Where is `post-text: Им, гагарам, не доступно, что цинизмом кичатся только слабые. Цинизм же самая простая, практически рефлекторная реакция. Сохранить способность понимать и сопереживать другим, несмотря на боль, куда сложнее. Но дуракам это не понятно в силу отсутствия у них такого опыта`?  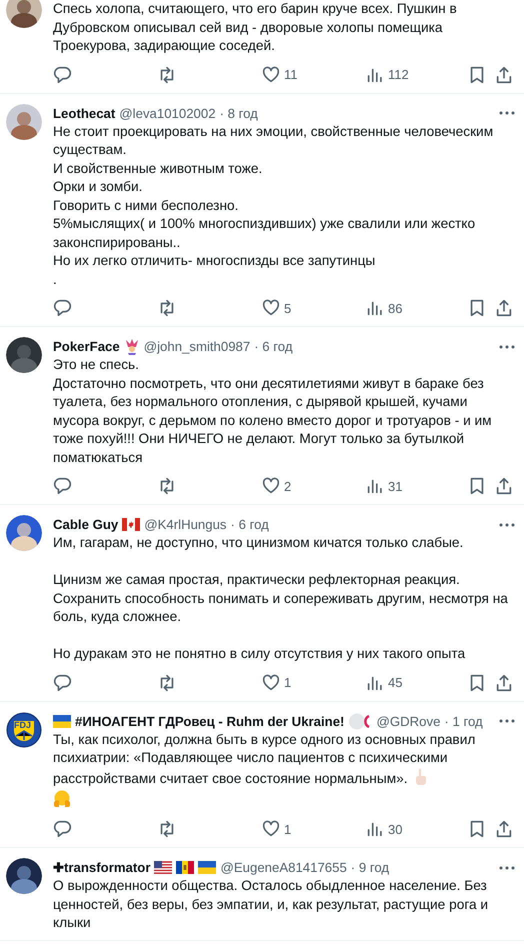 post-text: Им, гагарам, не доступно, что цинизмом кичатся только слабые. Цинизм же самая простая, практически рефлекторная реакция. Сохранить способность понимать и сопереживать другим, несмотря на боль, куда сложнее. Но дуракам это не понятно в силу отсутствия у них такого опыта is located at coordinates (281, 598).